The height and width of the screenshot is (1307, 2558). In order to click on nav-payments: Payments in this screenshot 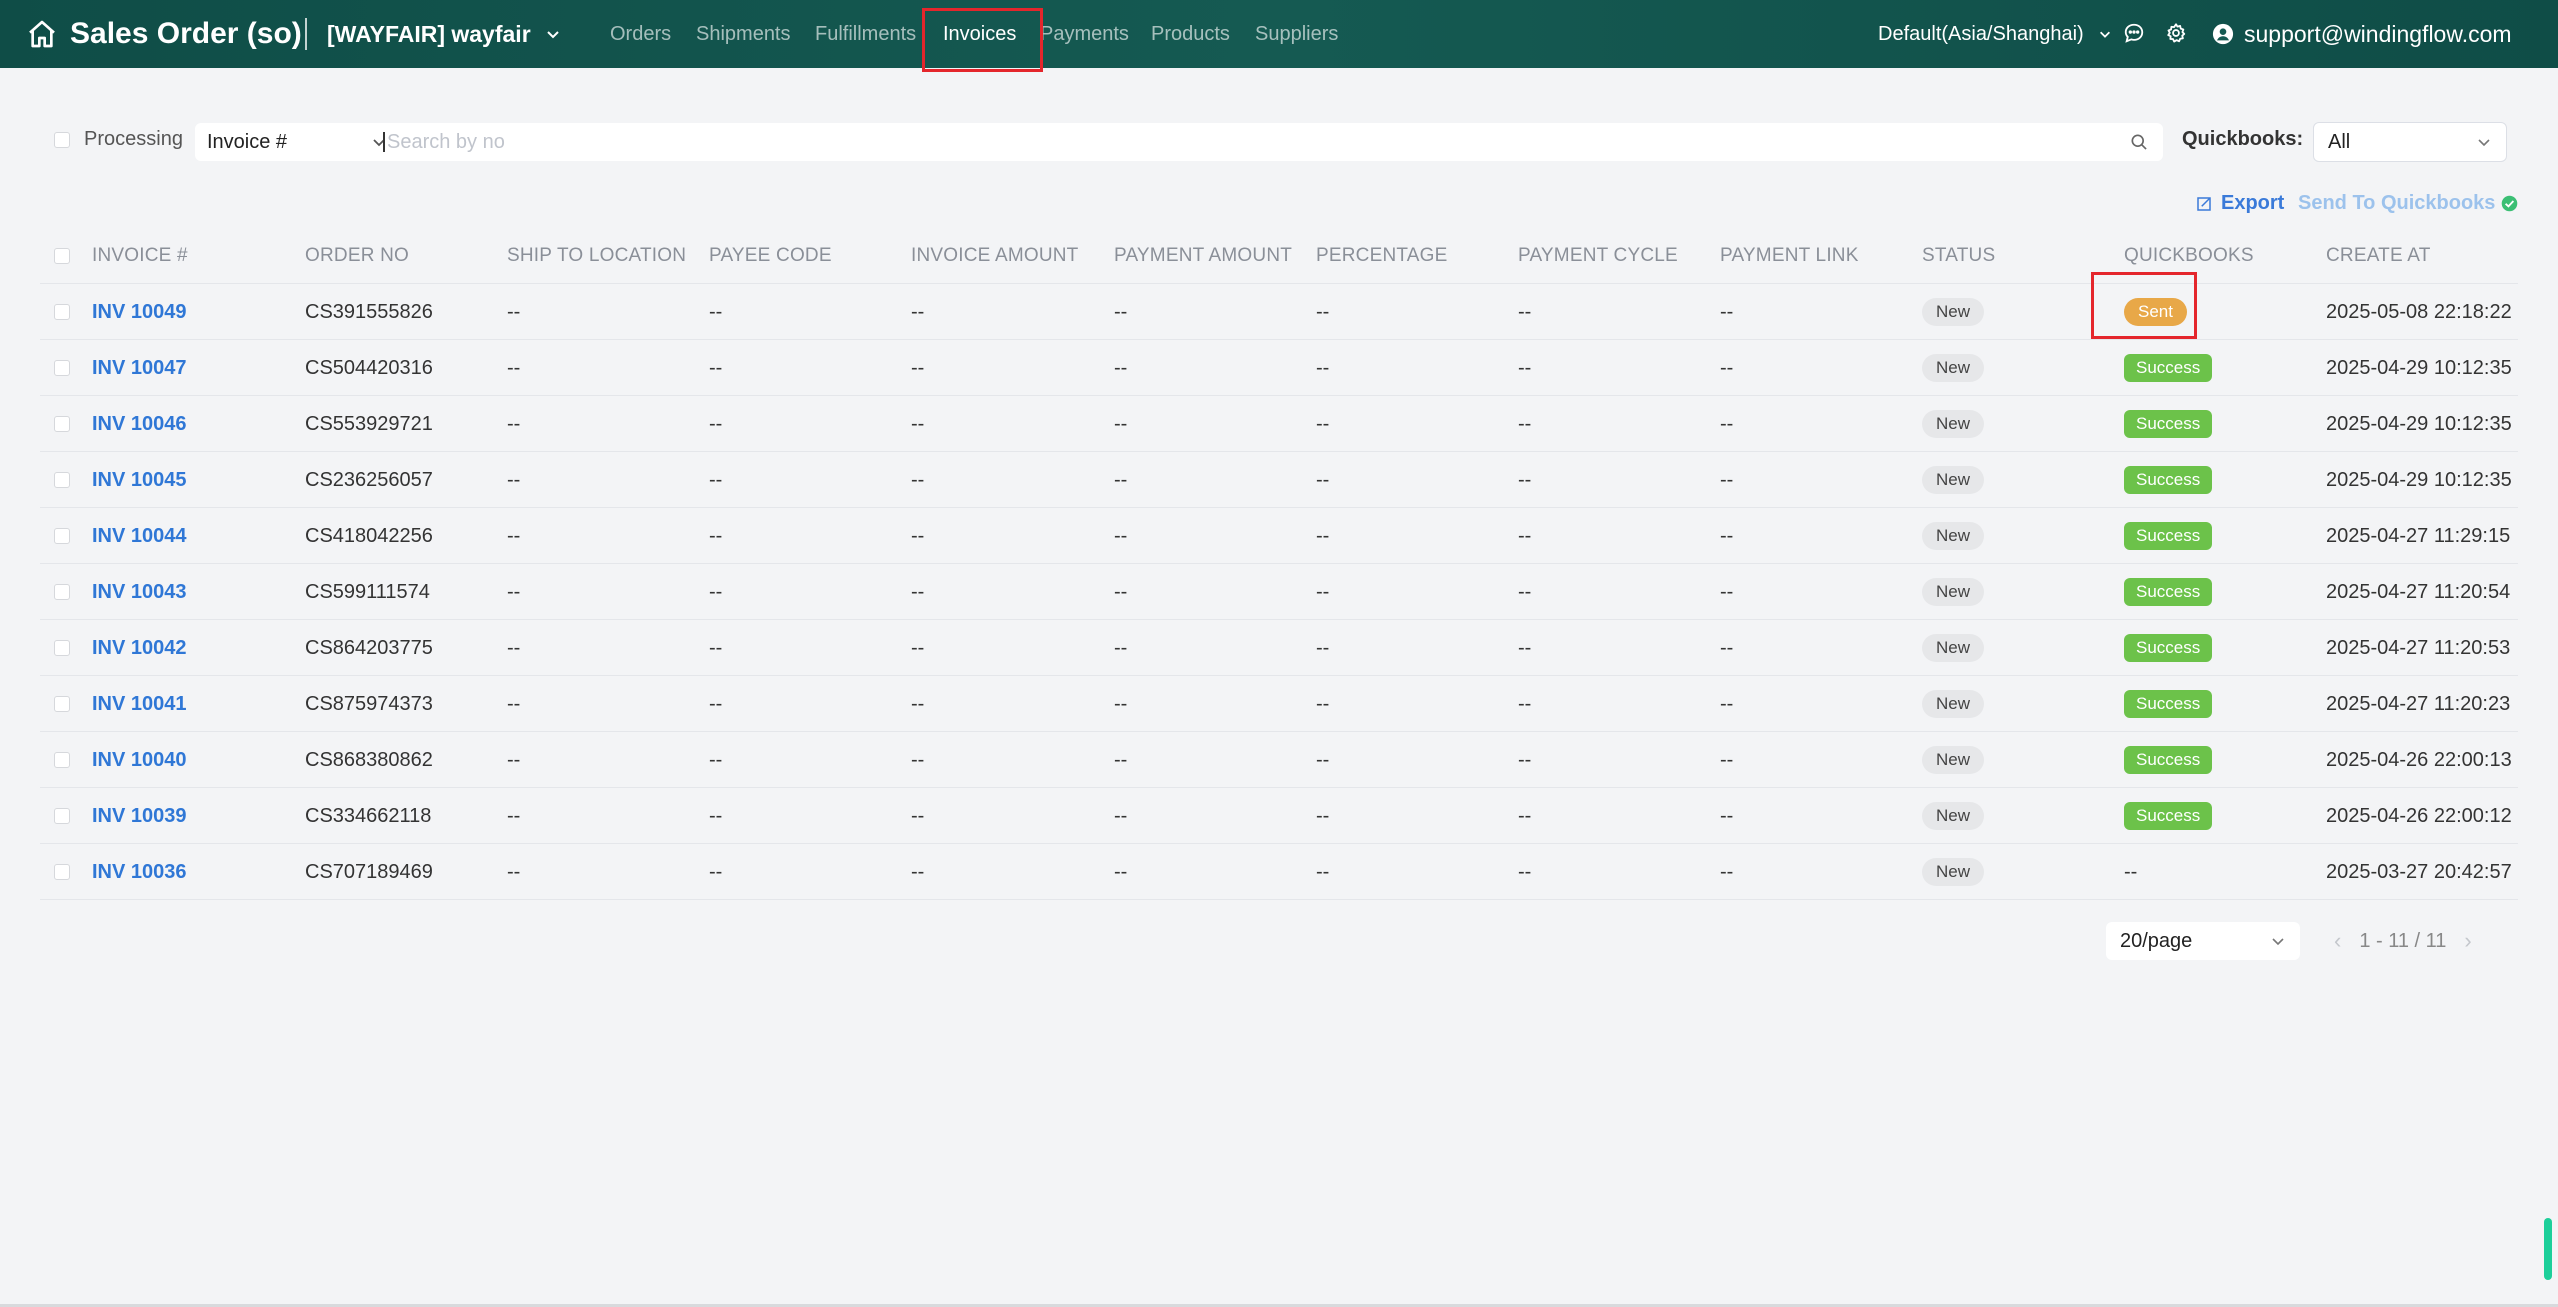, I will do `click(1084, 34)`.